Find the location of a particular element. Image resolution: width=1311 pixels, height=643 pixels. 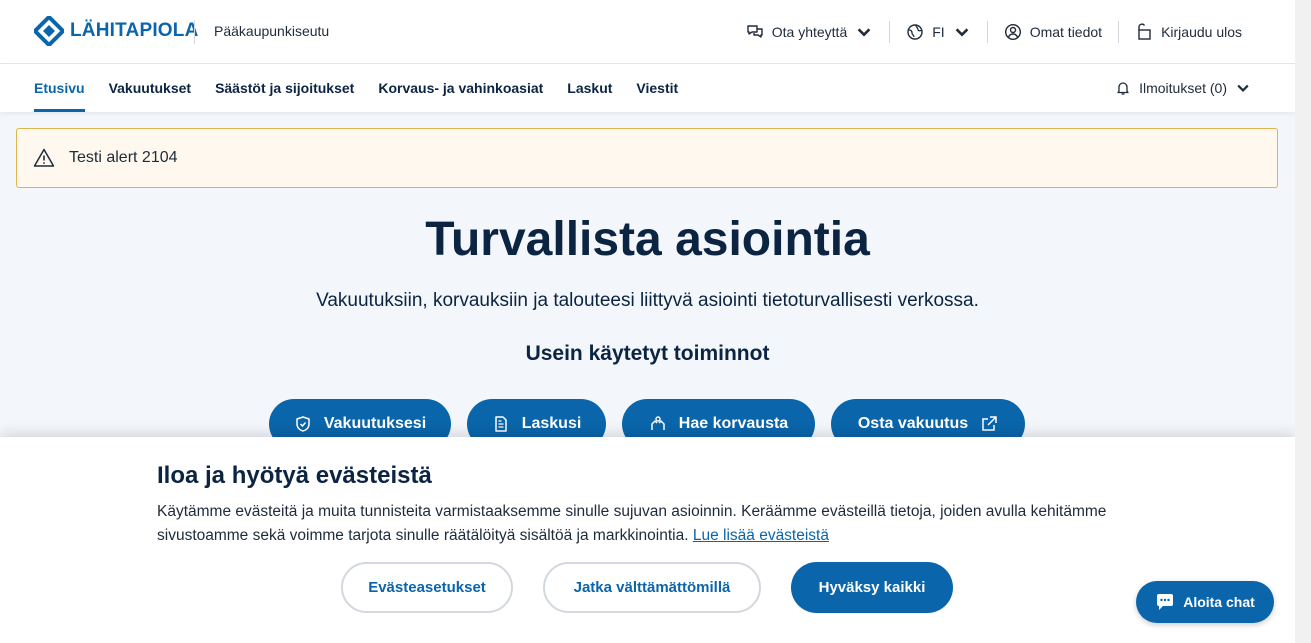

quick-action-label: Vakuutuksesi is located at coordinates (375, 423).